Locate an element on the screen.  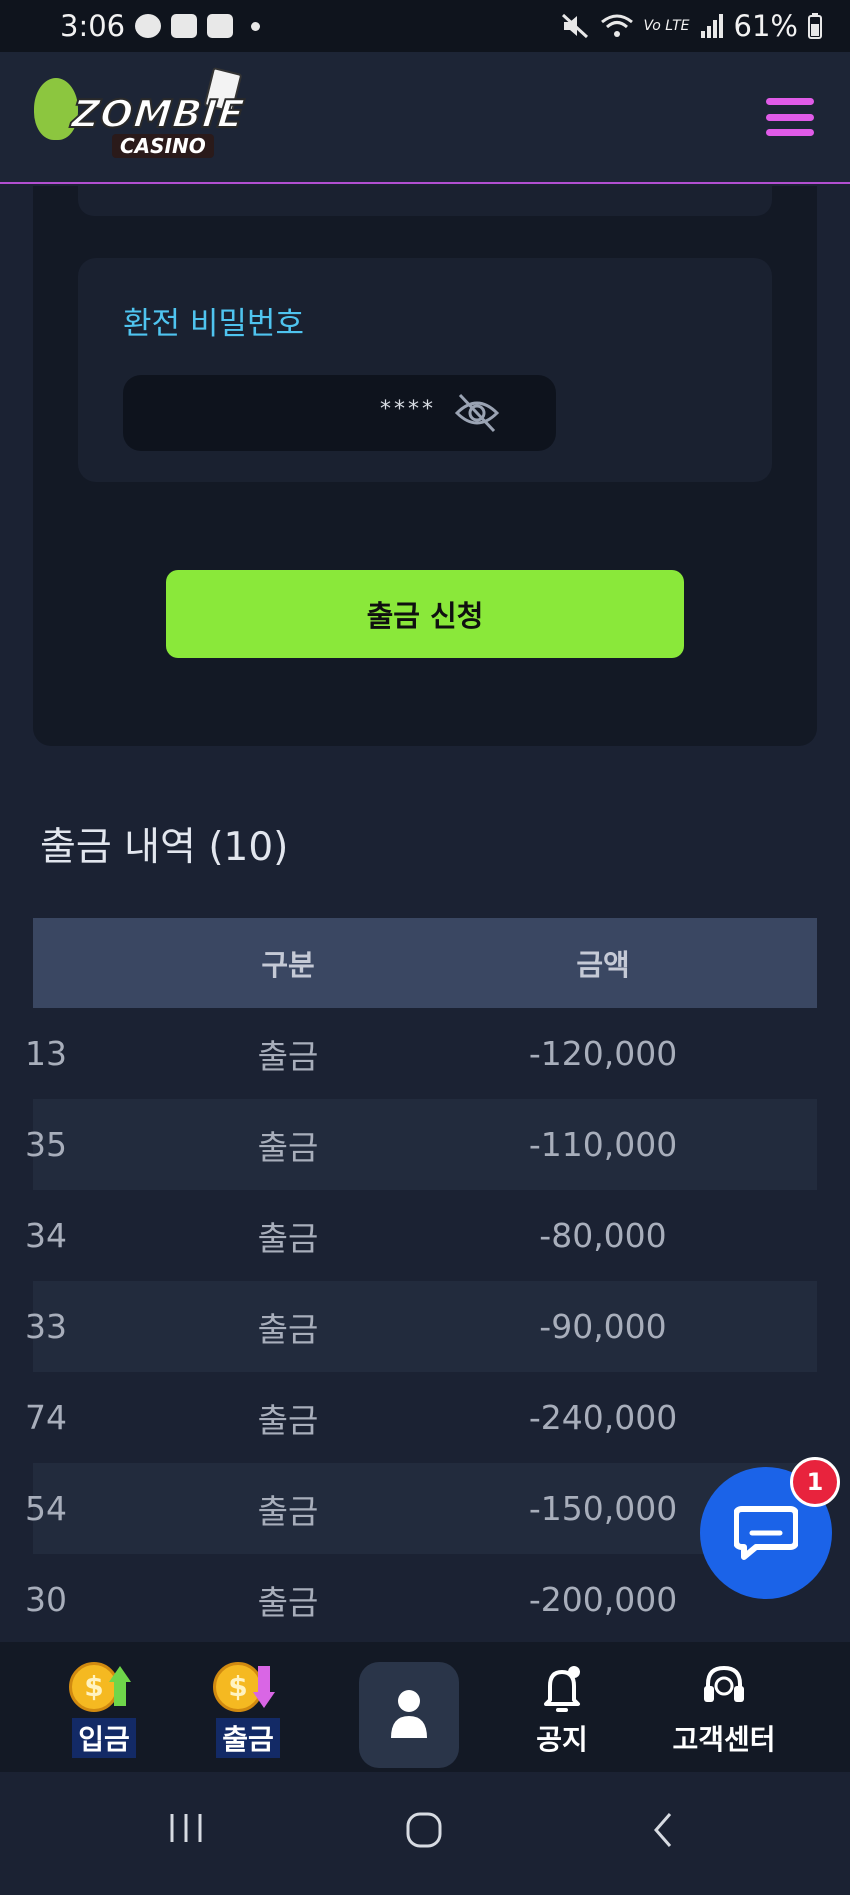
signal-icon is located at coordinates (711, 26).